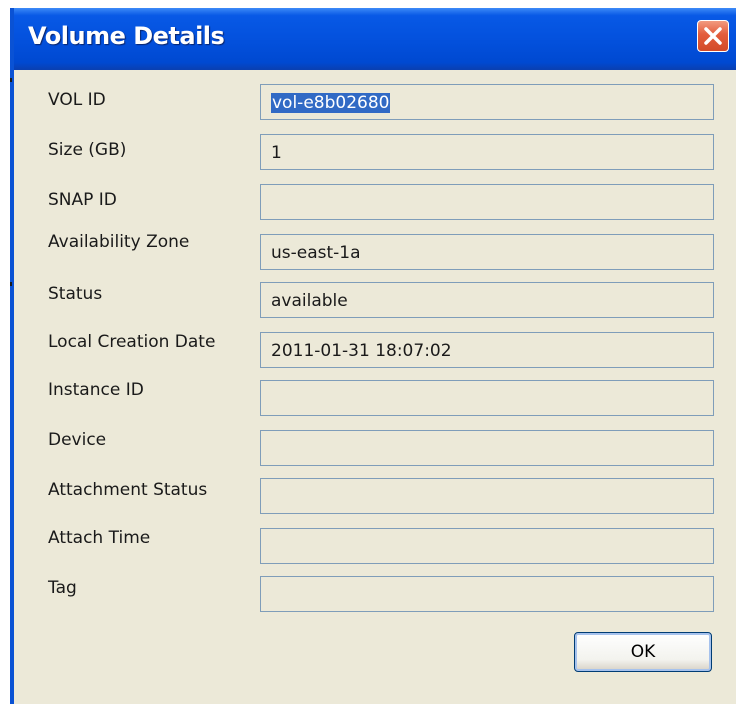 The height and width of the screenshot is (704, 736). I want to click on vol-id-label: VOL ID, so click(77, 100).